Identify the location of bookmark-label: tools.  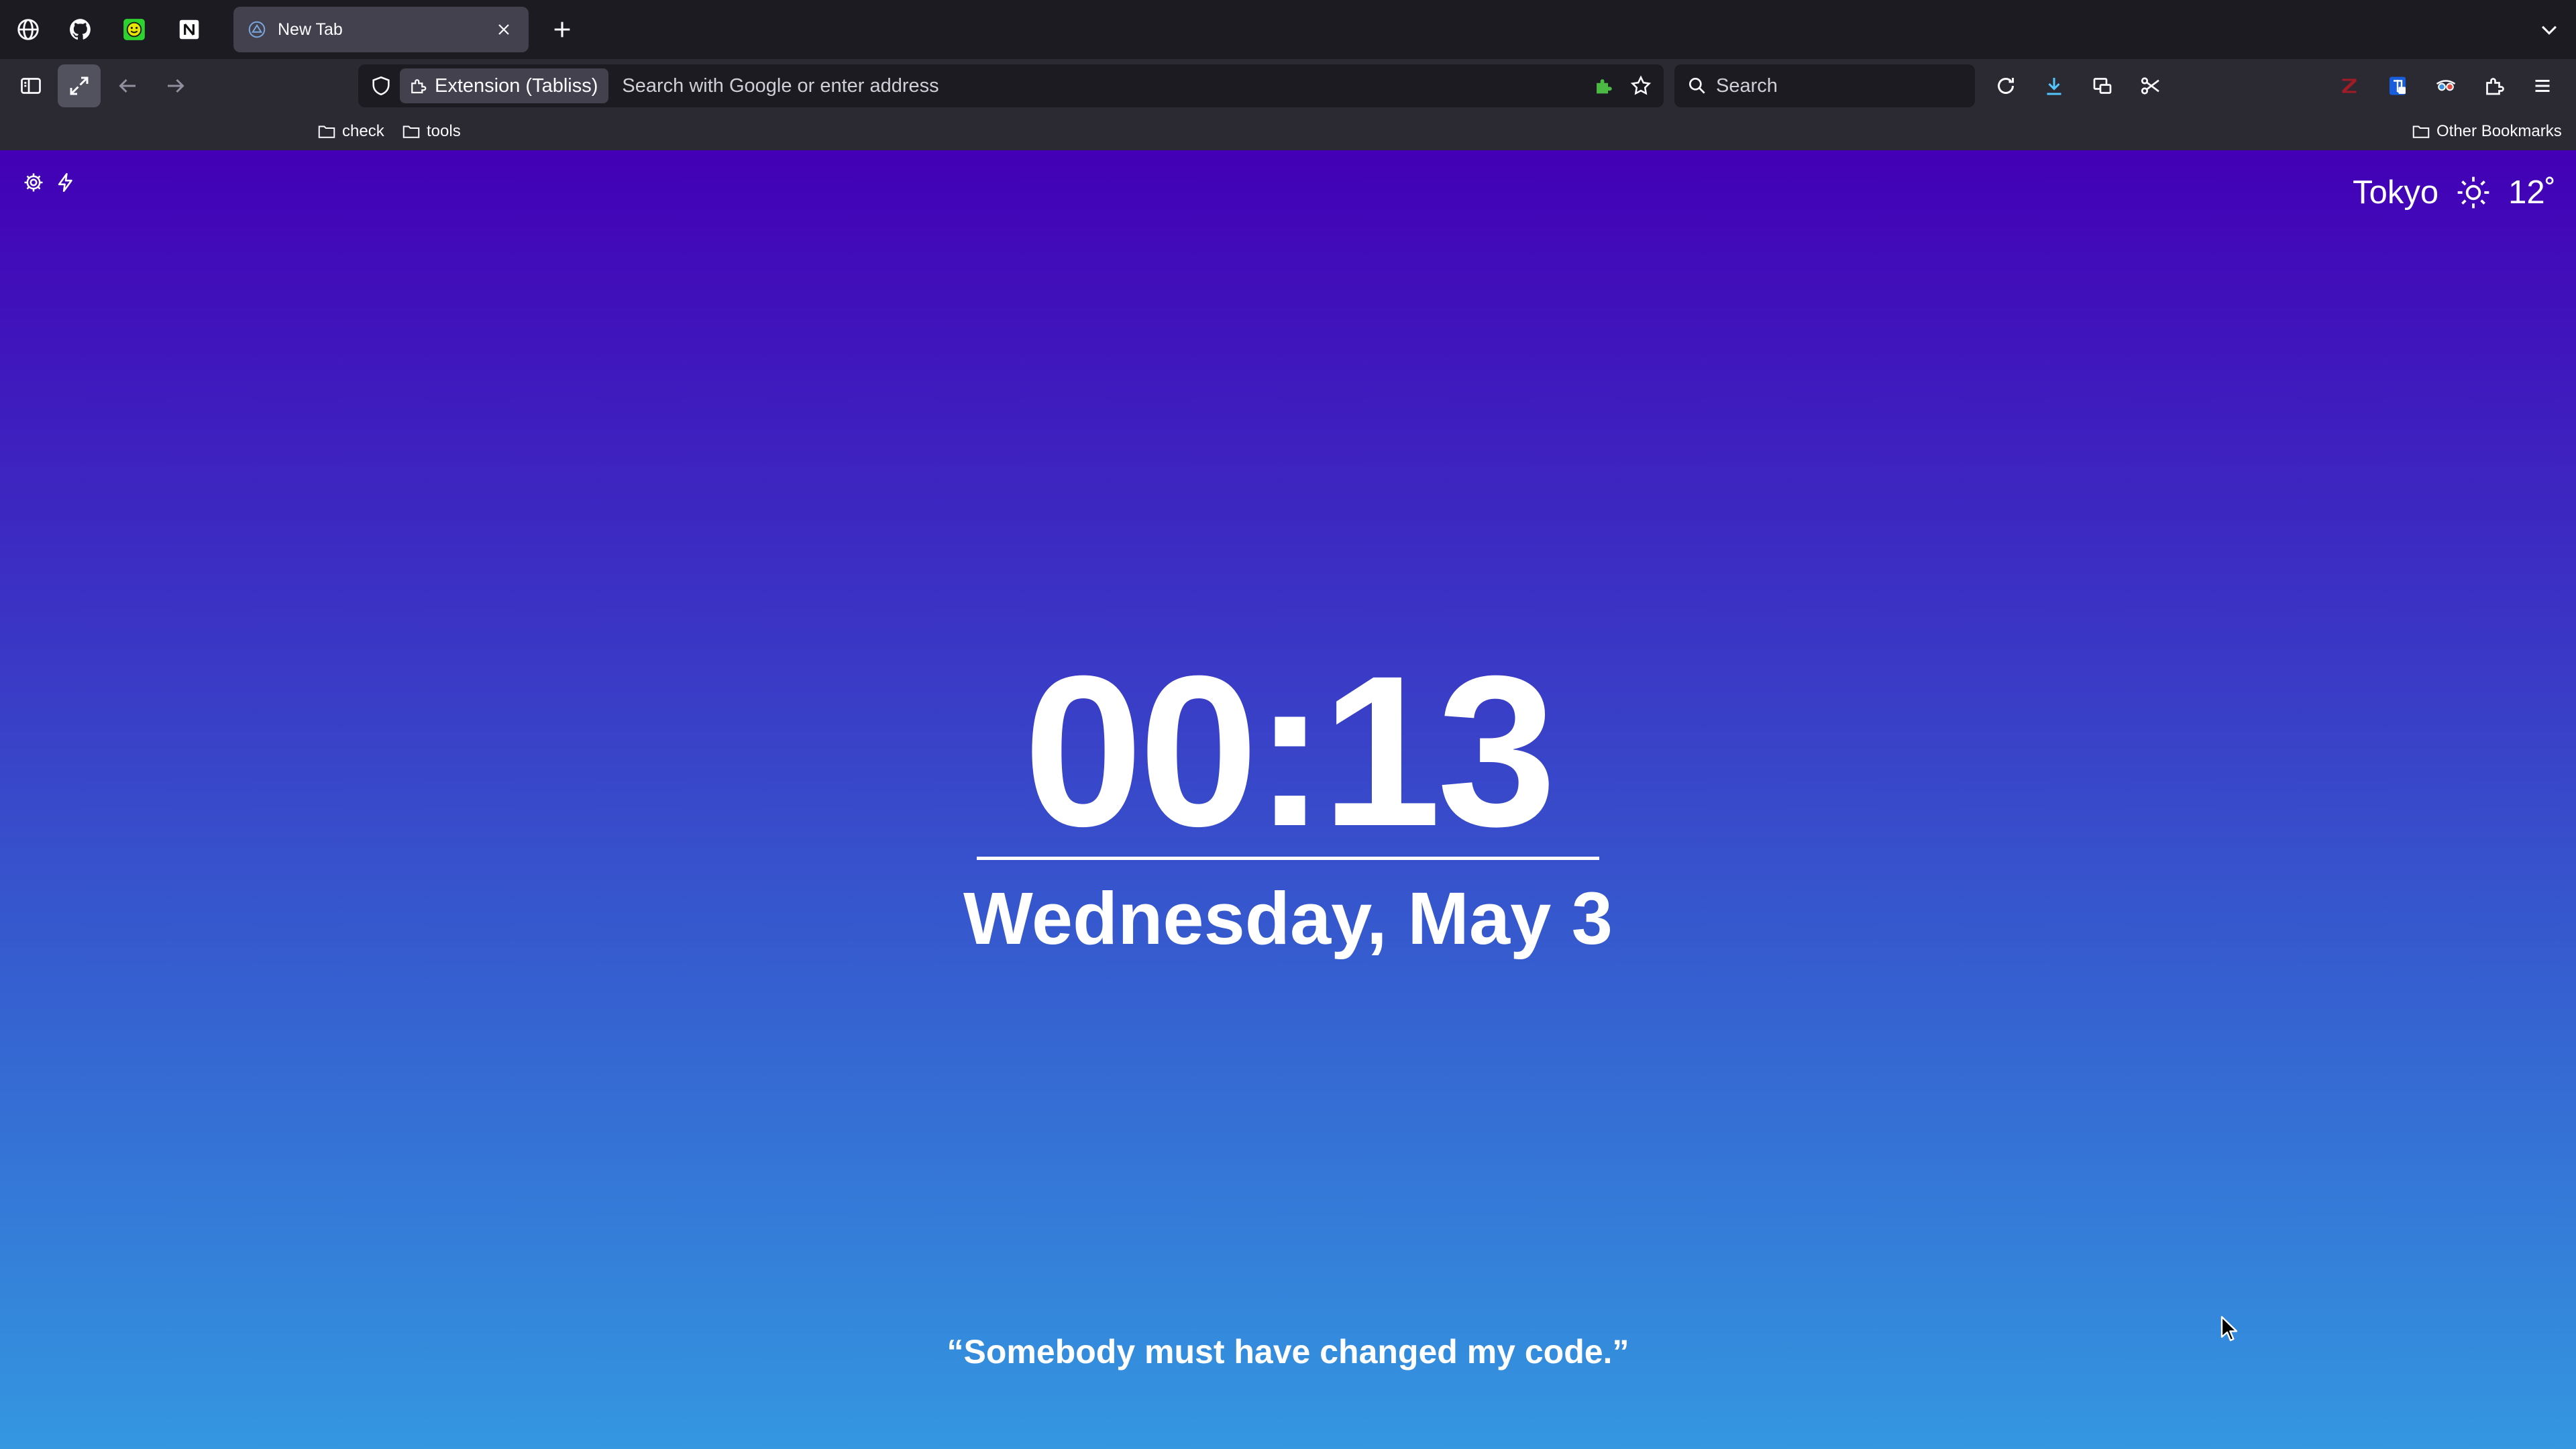
(444, 131).